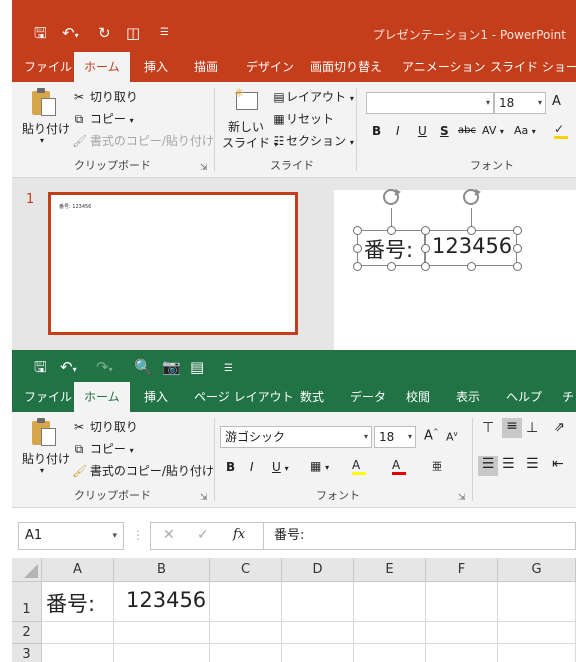 The width and height of the screenshot is (576, 662). What do you see at coordinates (71, 536) in the screenshot?
I see `name-box: A1 ▾` at bounding box center [71, 536].